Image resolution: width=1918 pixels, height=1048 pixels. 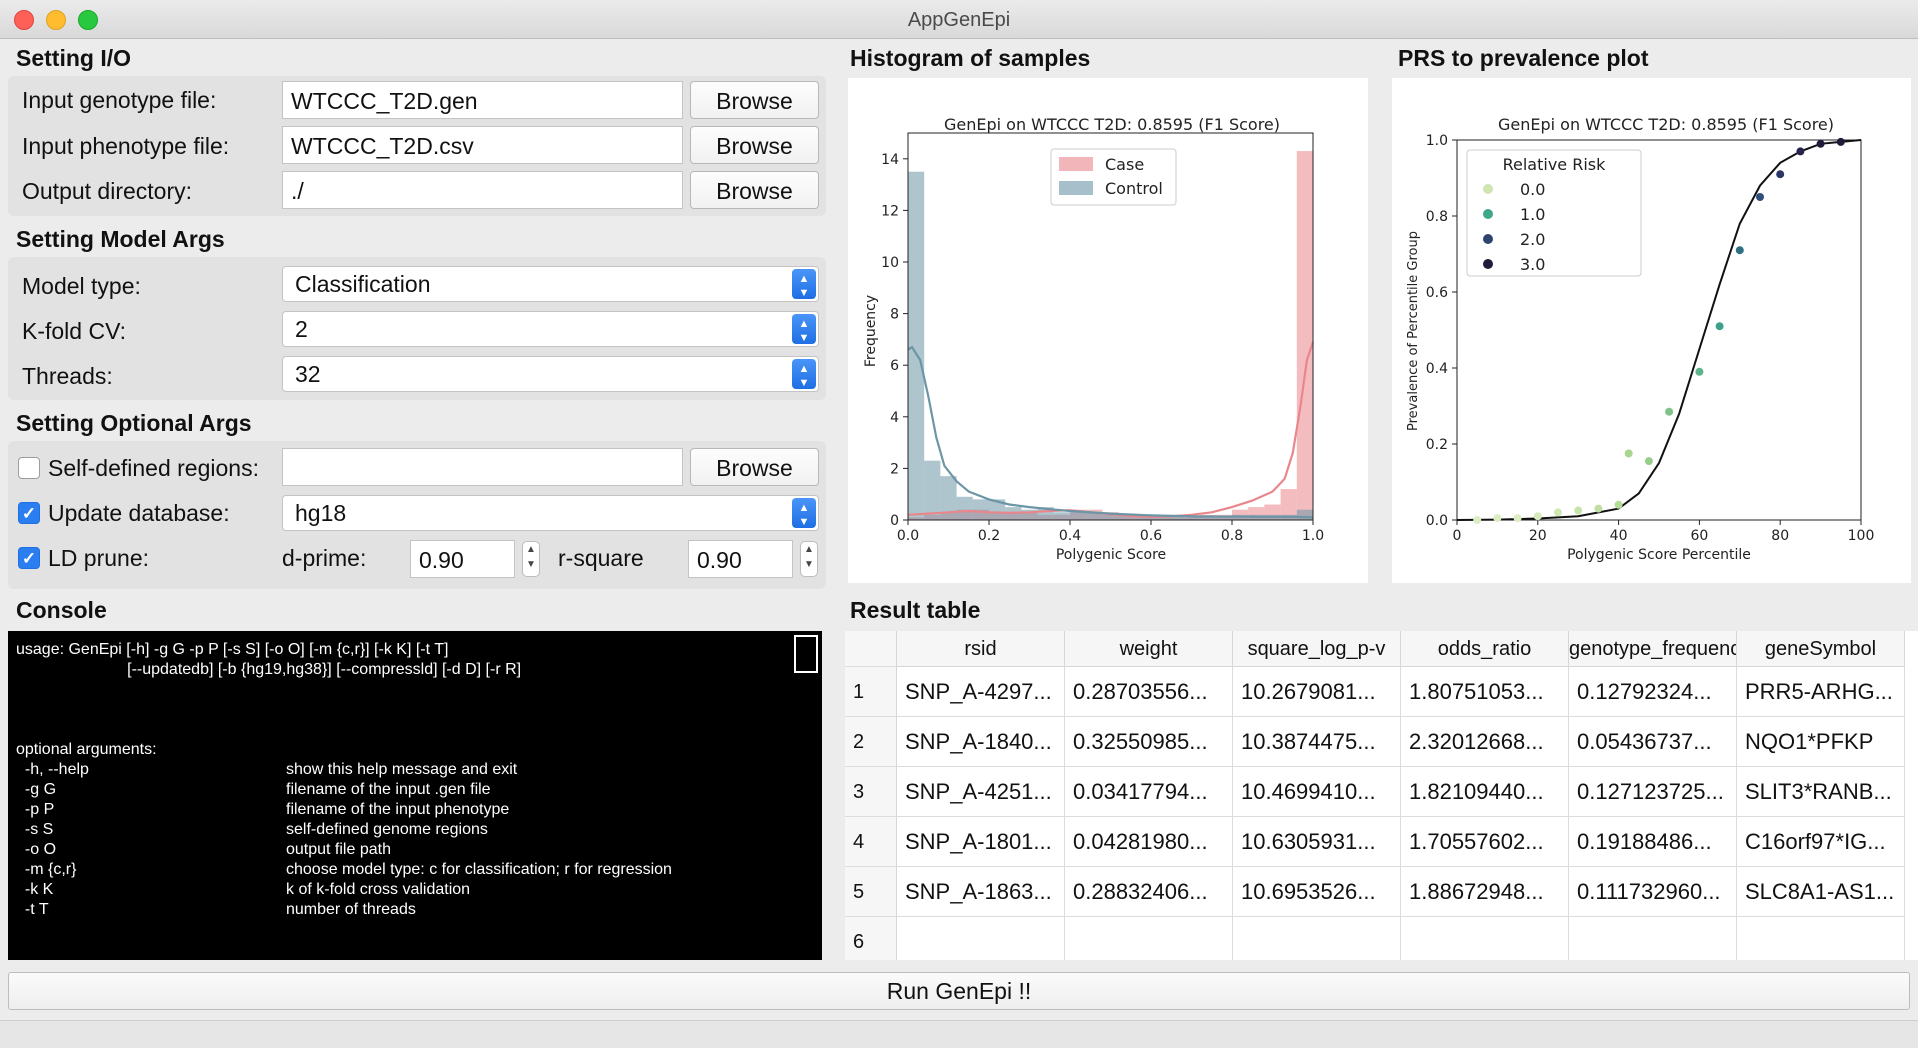 I want to click on section-title-prs: PRS to prevalence plot, so click(x=1523, y=58).